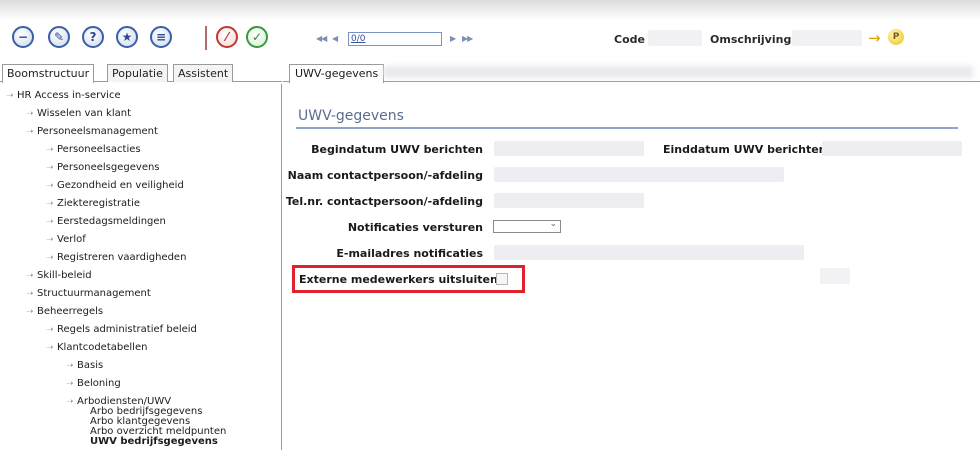 The width and height of the screenshot is (980, 450). Describe the element at coordinates (395, 39) in the screenshot. I see `record-navigator-field: 0/0` at that location.